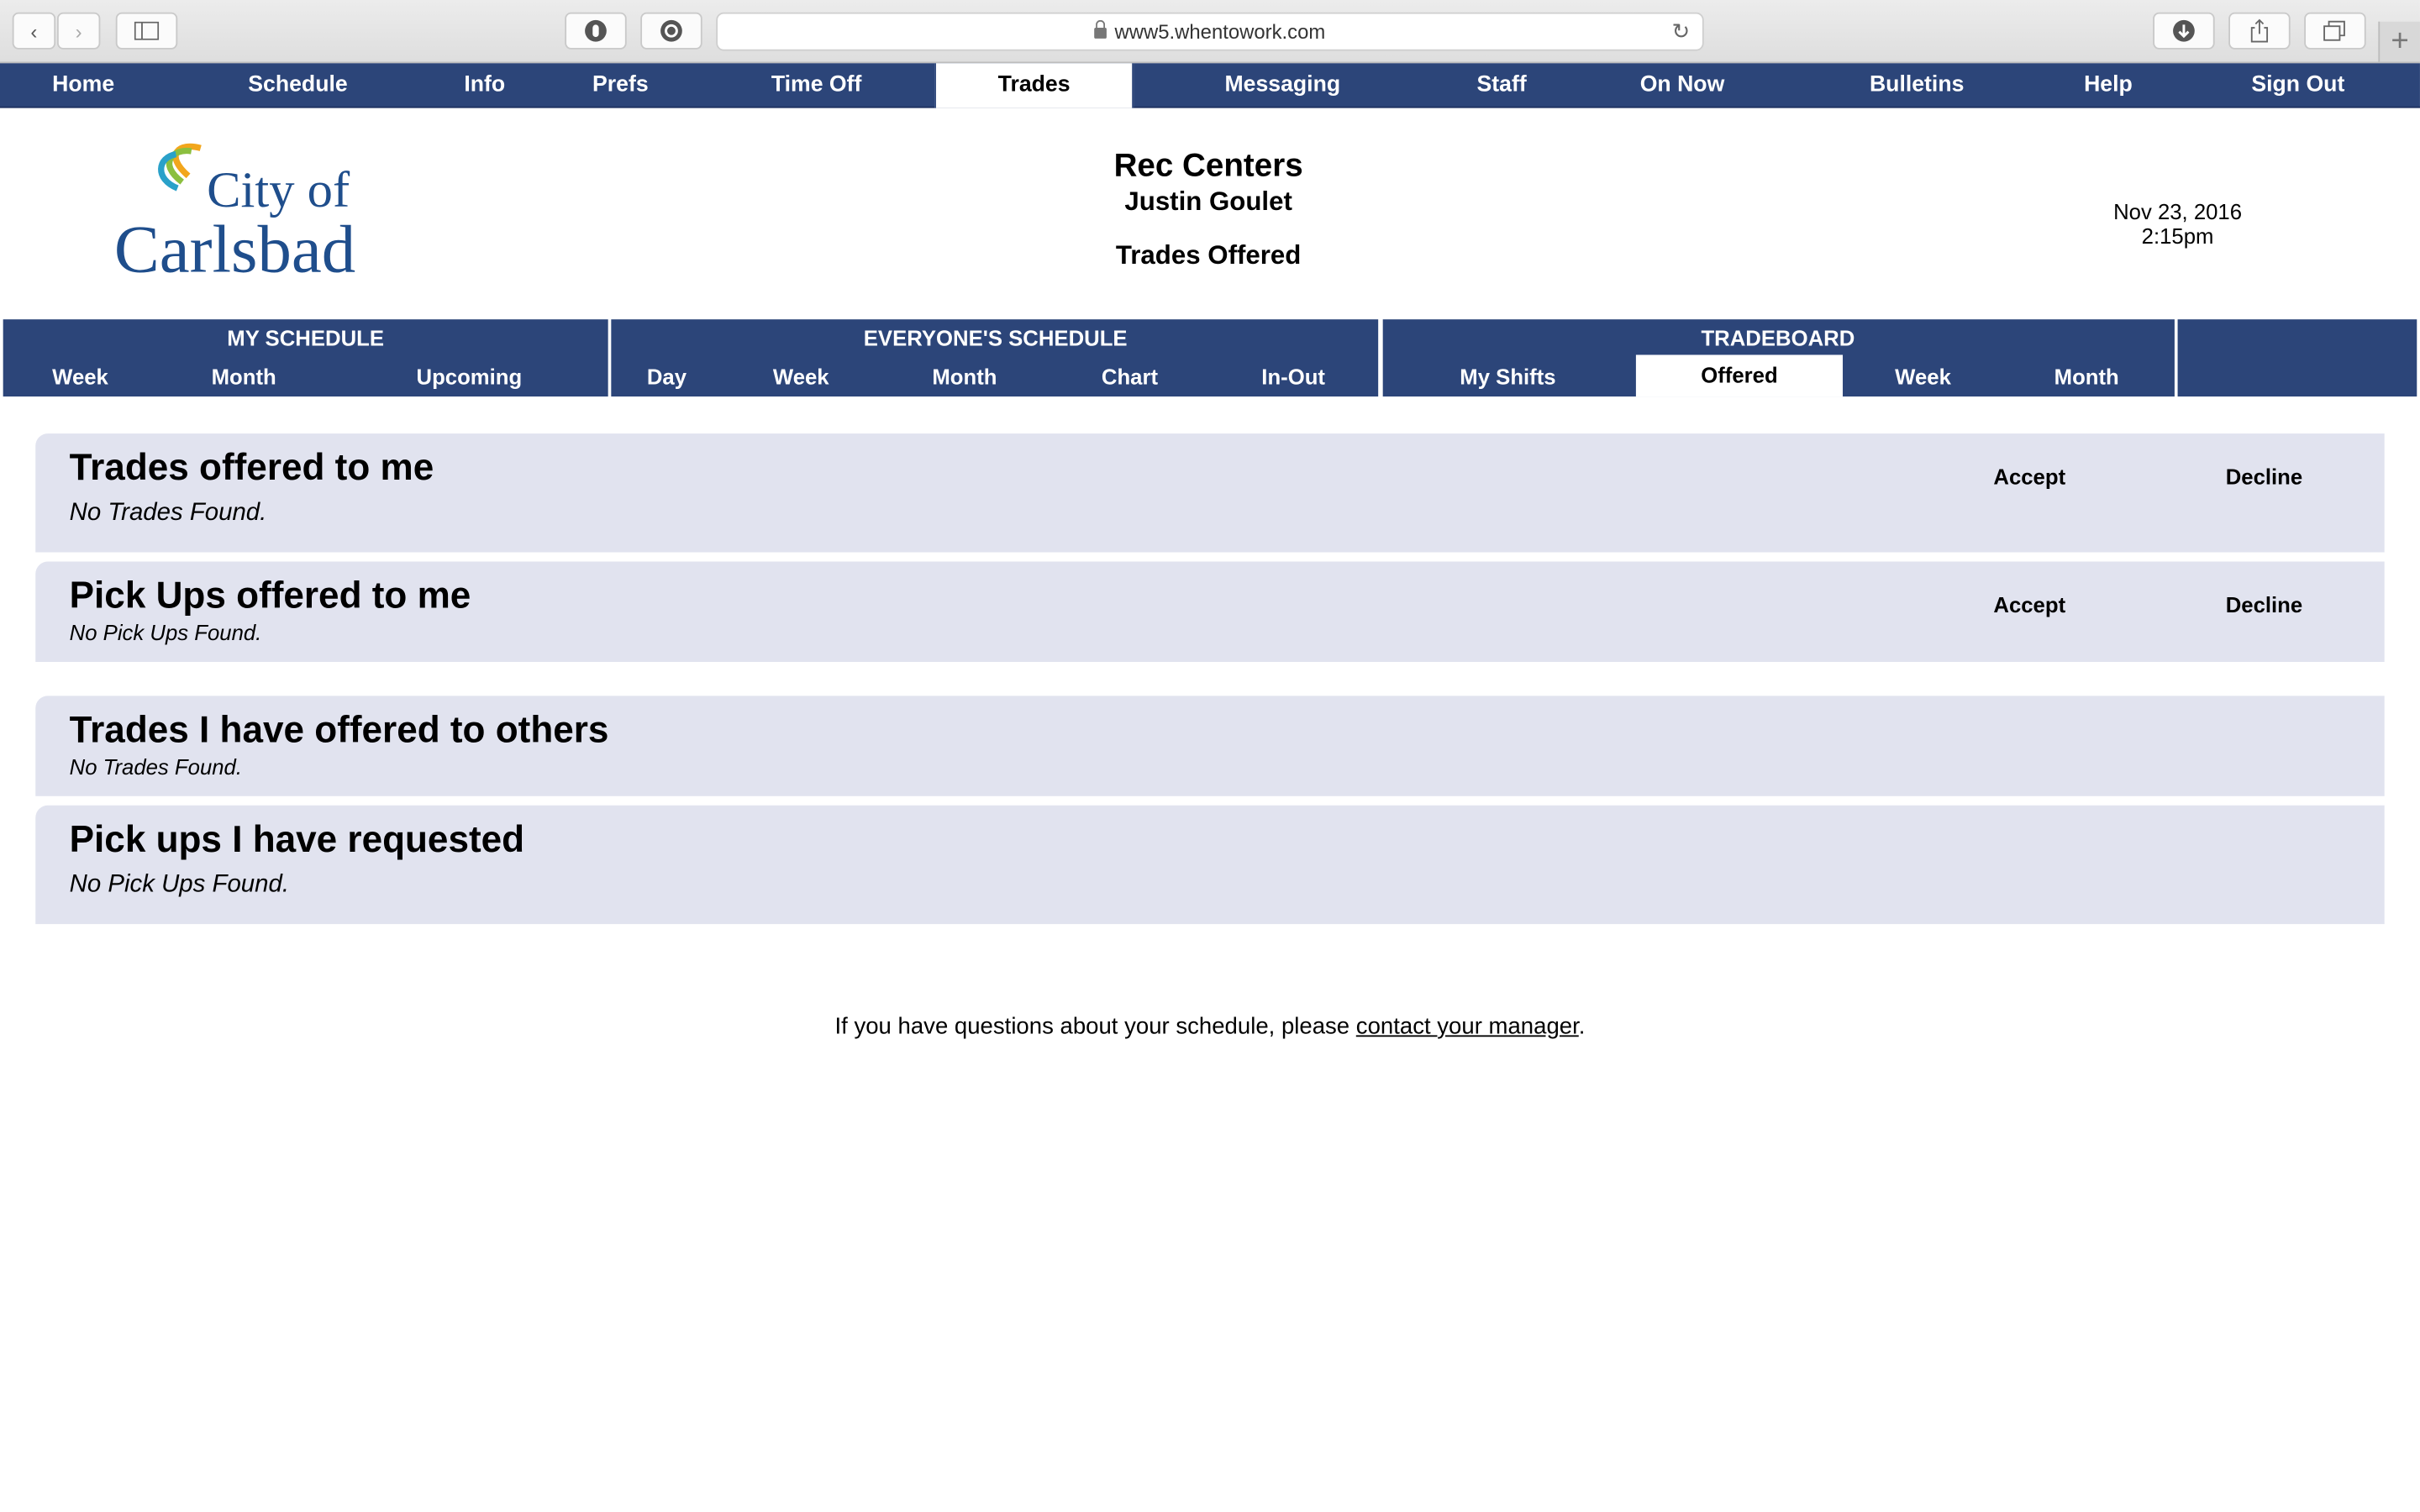  I want to click on address-bar: www5.whentowork.com ↻, so click(1210, 31).